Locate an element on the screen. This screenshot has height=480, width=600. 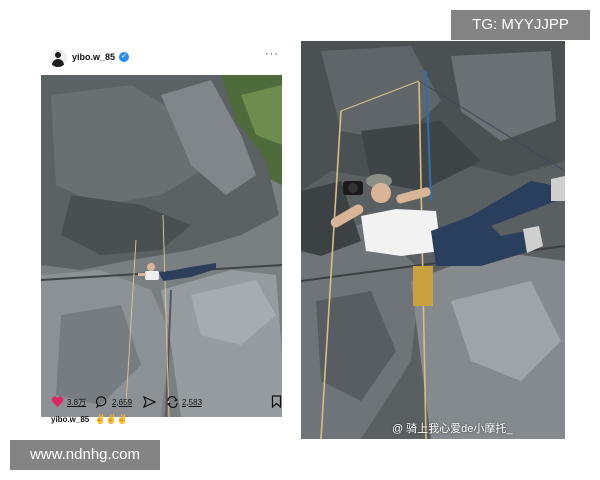
victory-hand-emoji: ✌✌✌ is located at coordinates (111, 419).